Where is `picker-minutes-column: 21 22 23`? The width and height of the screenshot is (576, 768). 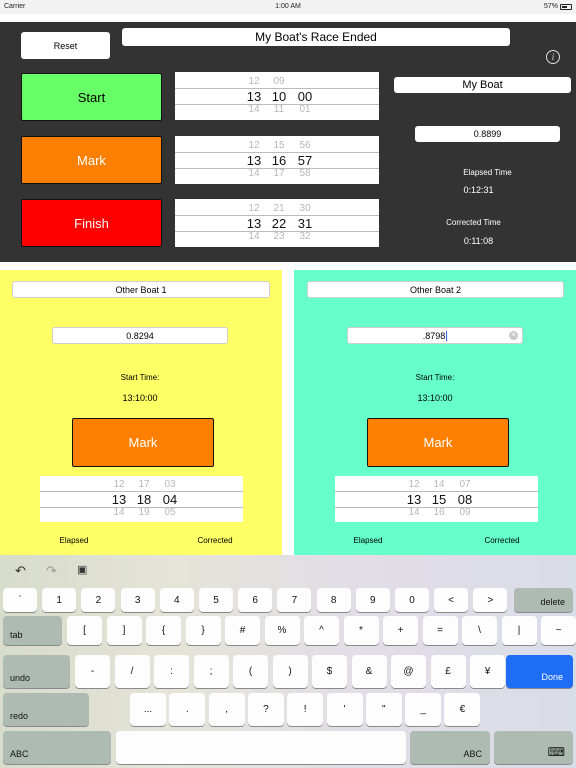
picker-minutes-column: 21 22 23 is located at coordinates (279, 223).